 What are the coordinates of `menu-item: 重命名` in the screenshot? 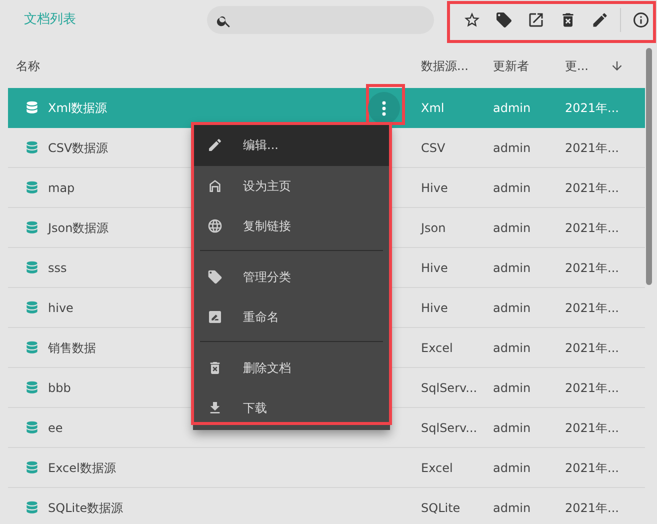 It's located at (291, 317).